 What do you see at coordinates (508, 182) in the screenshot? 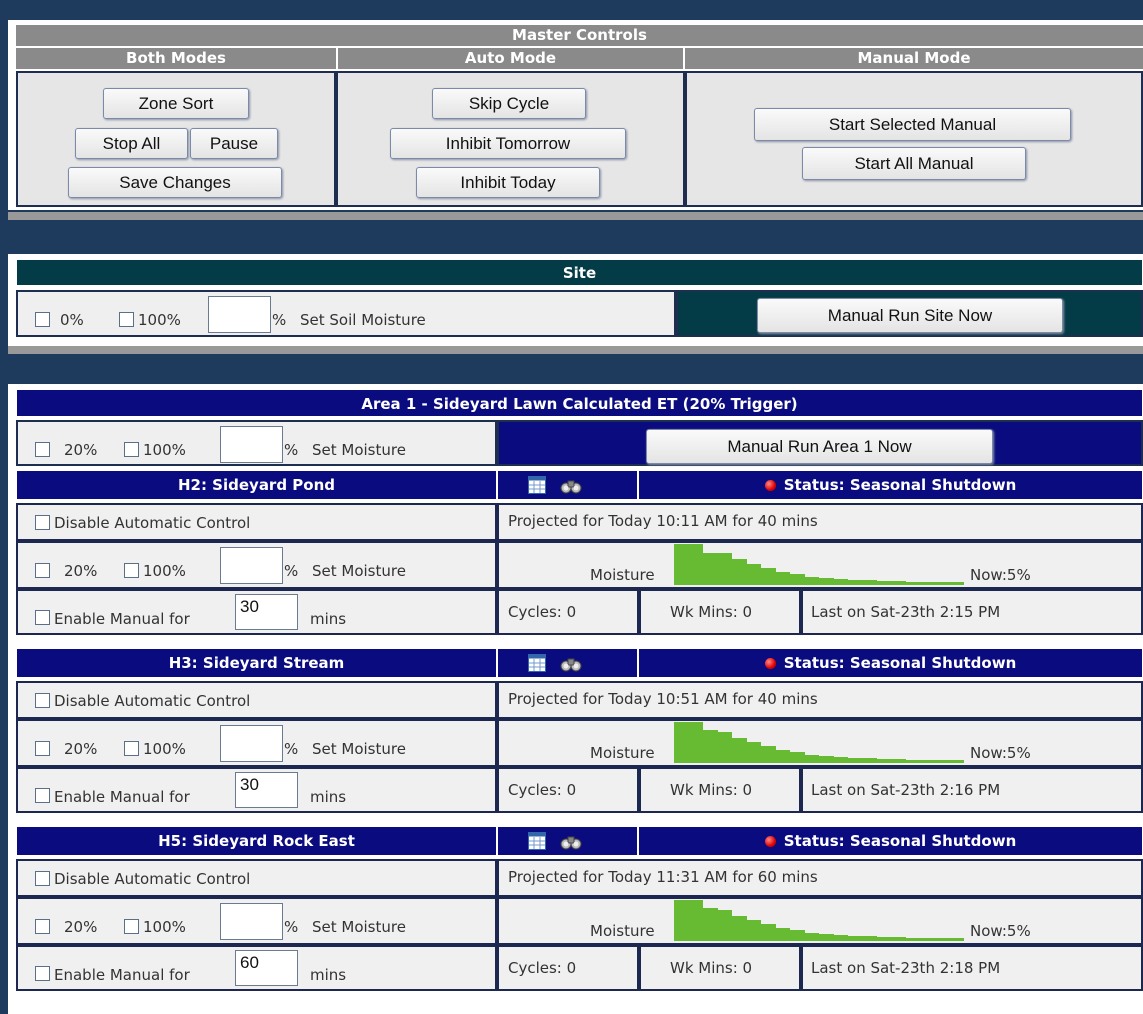
I see `inhibit-today-button: Inhibit Today` at bounding box center [508, 182].